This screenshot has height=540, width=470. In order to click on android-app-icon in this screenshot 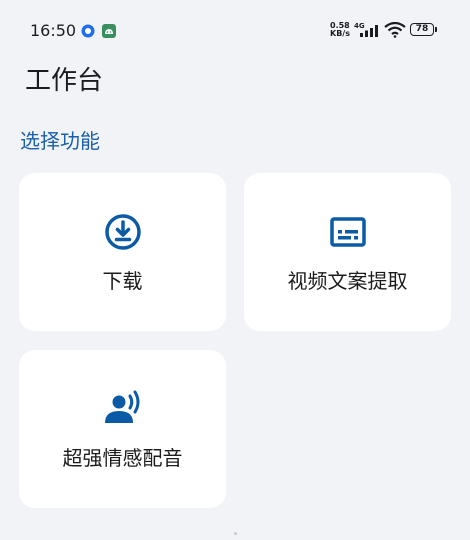, I will do `click(109, 31)`.